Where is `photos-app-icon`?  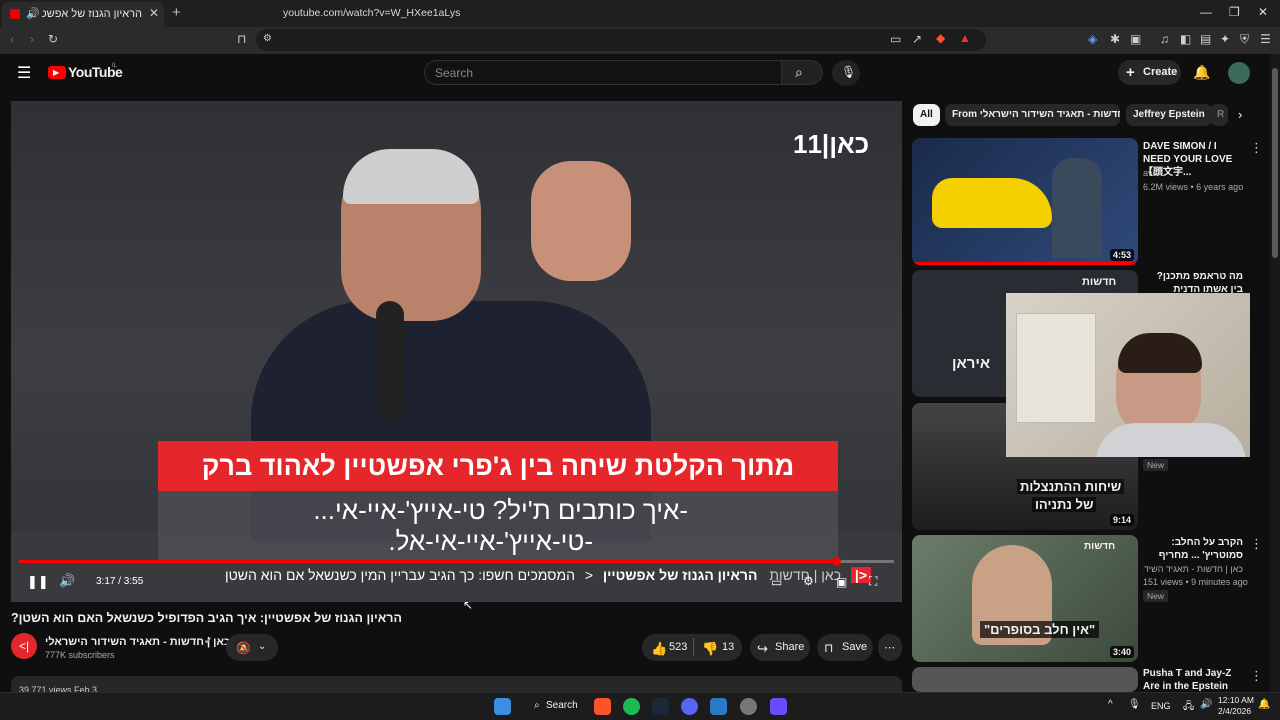
photos-app-icon is located at coordinates (718, 706).